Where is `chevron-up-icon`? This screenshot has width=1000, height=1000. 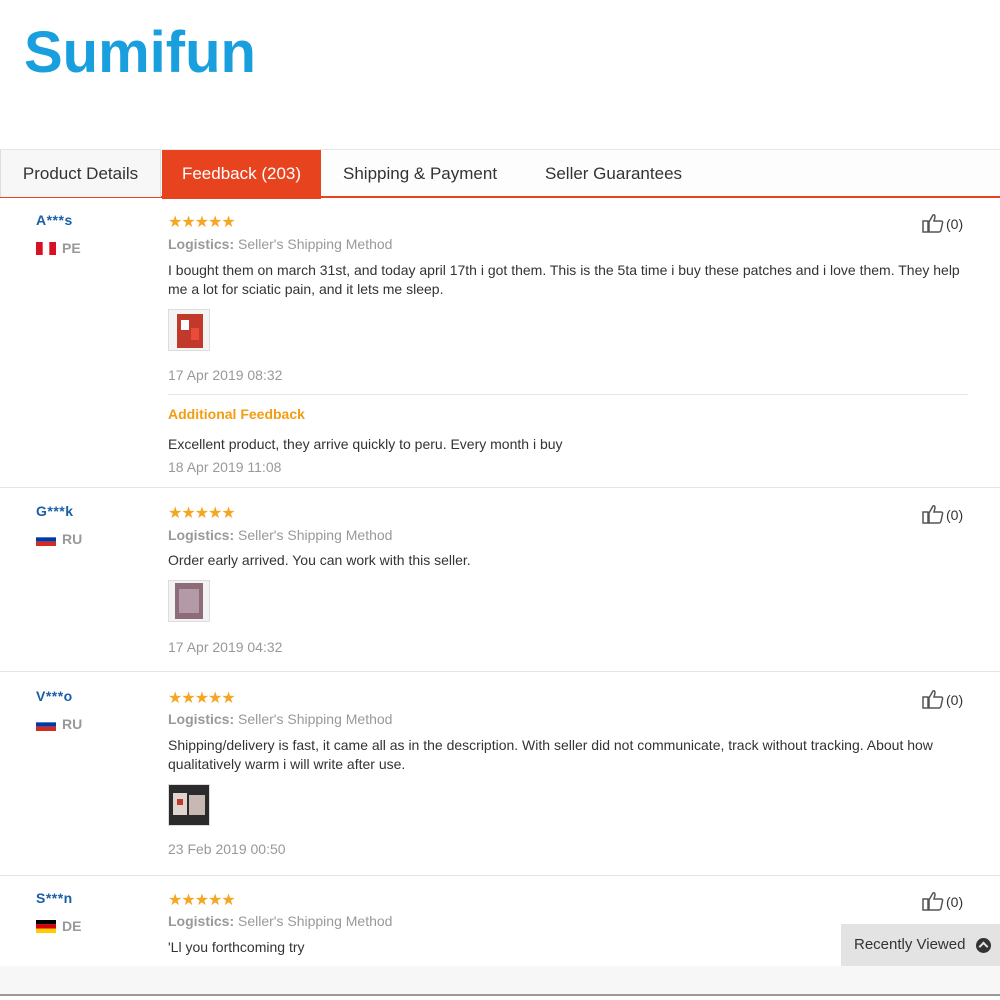 chevron-up-icon is located at coordinates (983, 945).